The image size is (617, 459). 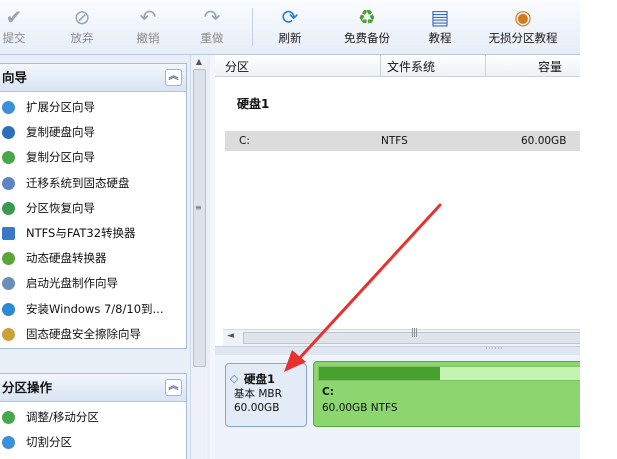 I want to click on backup-icon: ♻, so click(x=367, y=17).